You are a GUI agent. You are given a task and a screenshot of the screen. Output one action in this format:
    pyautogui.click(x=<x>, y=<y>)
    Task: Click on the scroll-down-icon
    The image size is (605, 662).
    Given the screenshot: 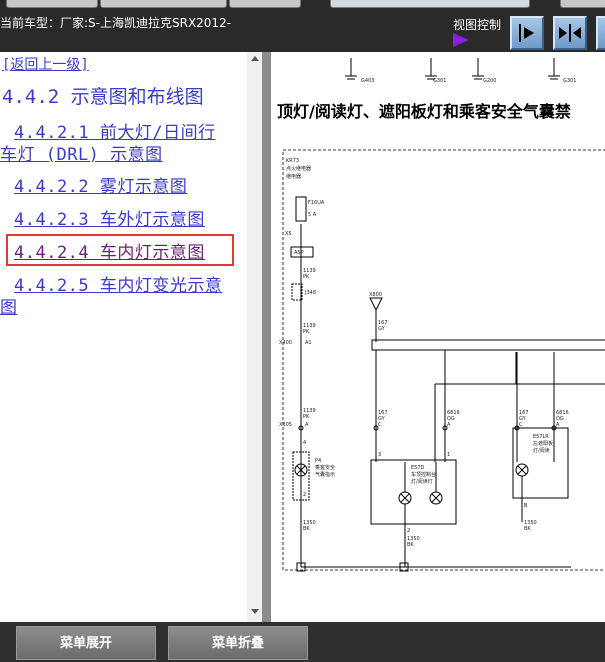 What is the action you would take?
    pyautogui.click(x=255, y=611)
    